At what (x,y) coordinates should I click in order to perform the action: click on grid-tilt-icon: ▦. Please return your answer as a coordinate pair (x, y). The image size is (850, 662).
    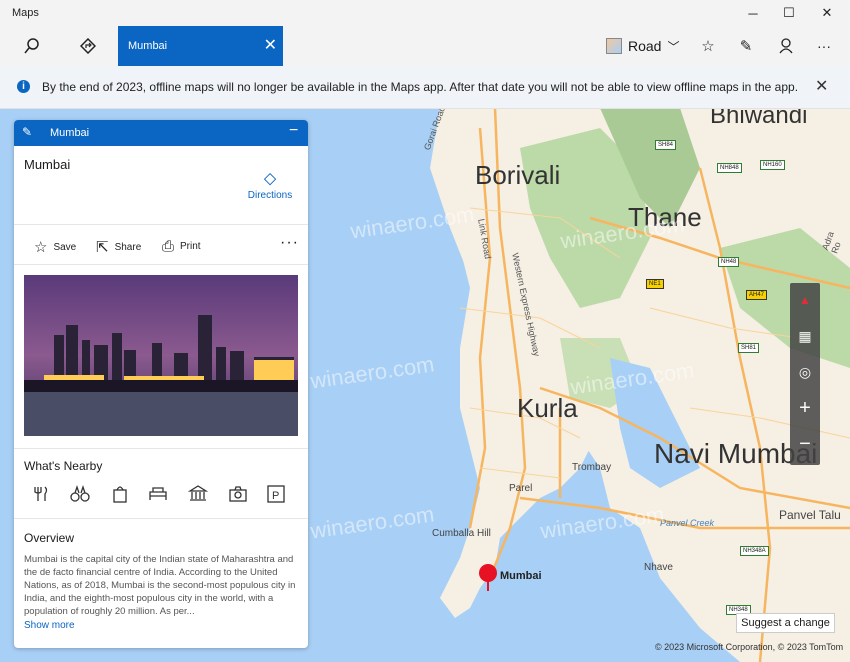
    Looking at the image, I should click on (805, 335).